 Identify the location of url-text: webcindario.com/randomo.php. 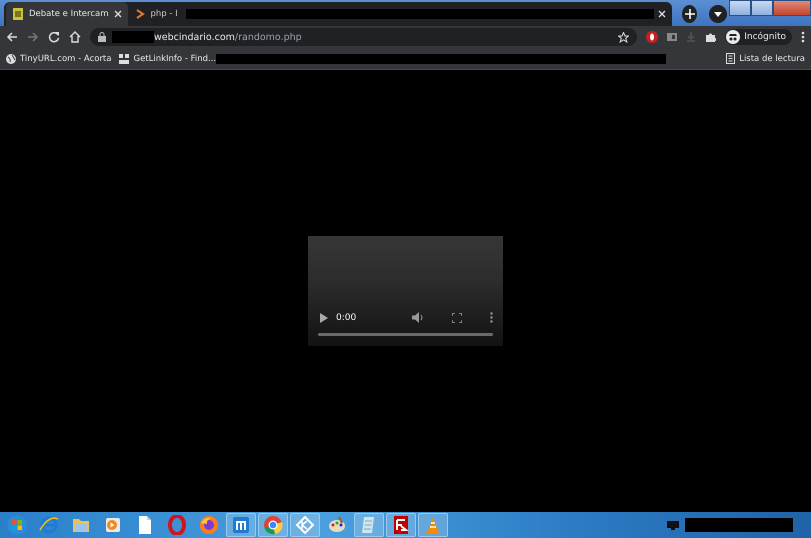
(228, 37).